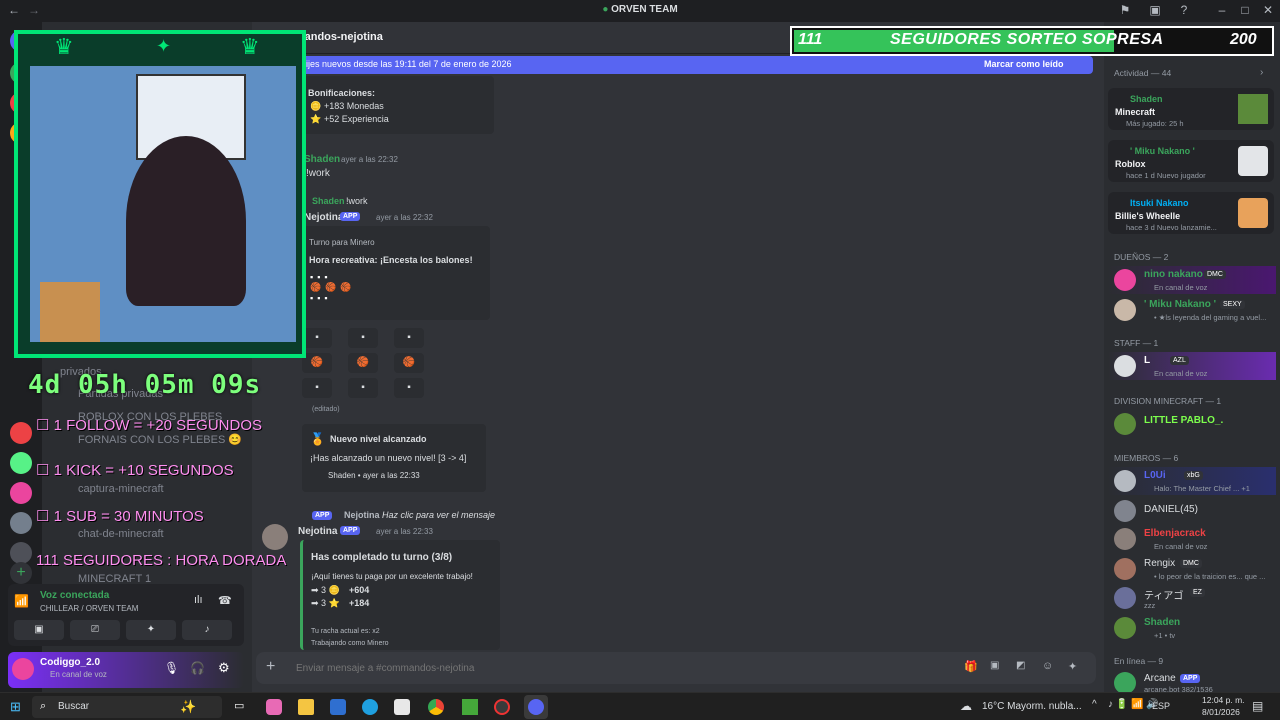 The image size is (1280, 720). I want to click on member-name: LITTLE PABLO_., so click(1184, 420).